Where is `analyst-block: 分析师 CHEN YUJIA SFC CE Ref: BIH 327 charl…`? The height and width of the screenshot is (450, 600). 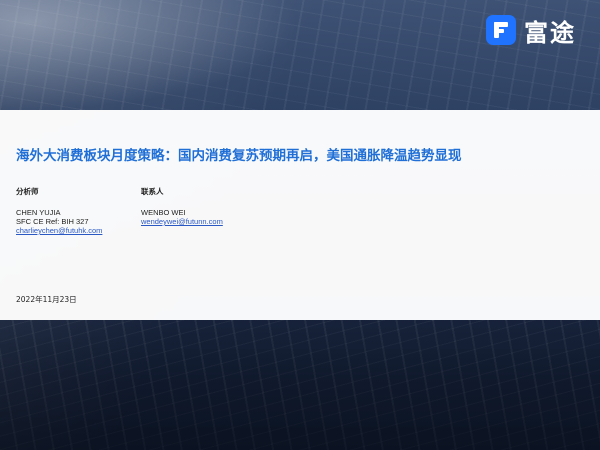 analyst-block: 分析师 CHEN YUJIA SFC CE Ref: BIH 327 charl… is located at coordinates (59, 211).